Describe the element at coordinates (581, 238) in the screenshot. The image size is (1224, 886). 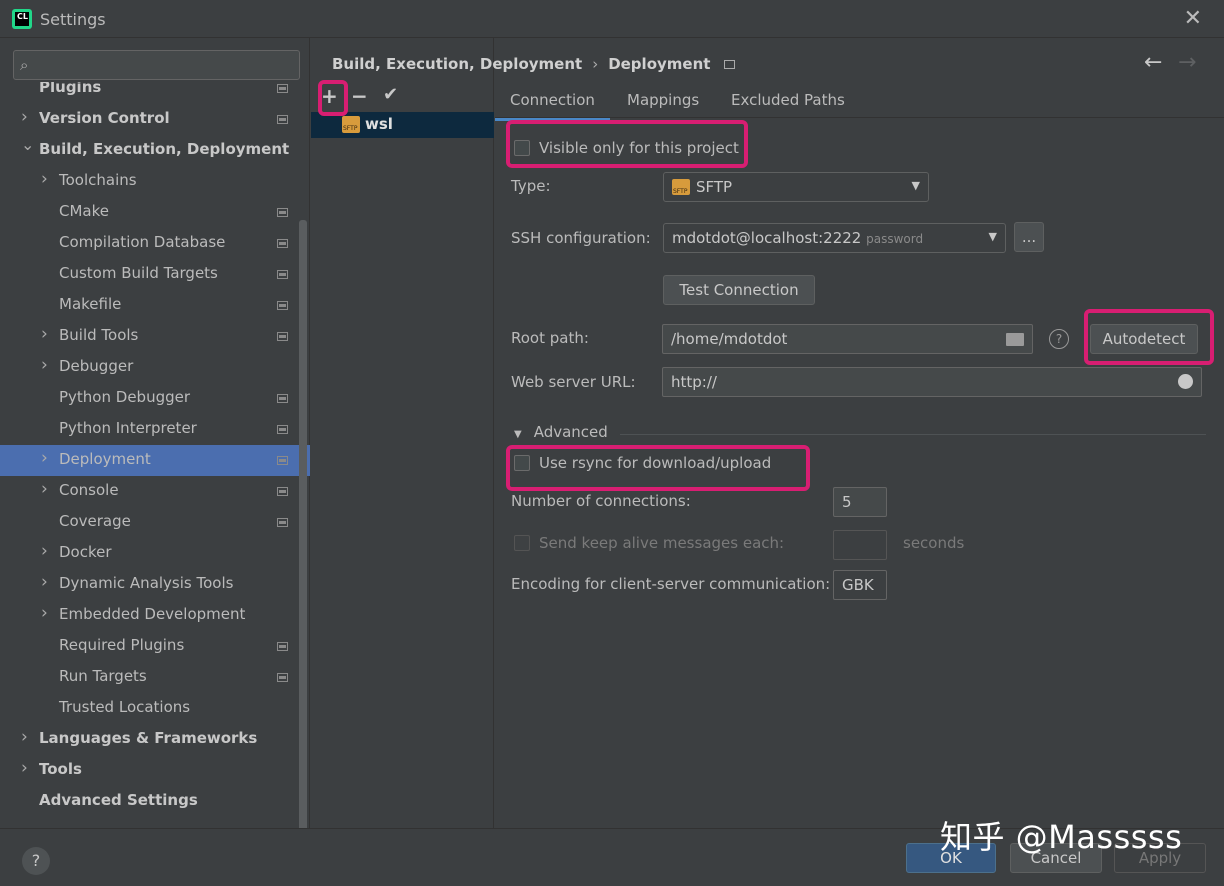
I see `ssh-config-label: SSH configuration:` at that location.